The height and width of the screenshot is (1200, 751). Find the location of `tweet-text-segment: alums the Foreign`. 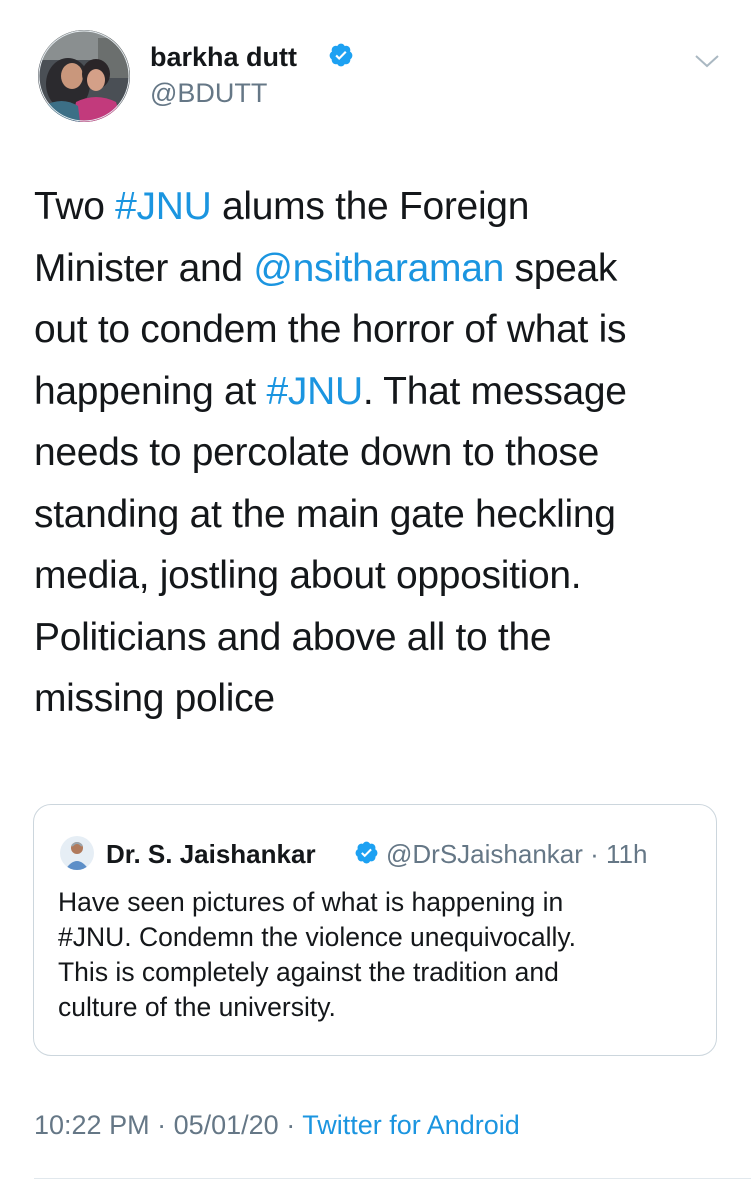

tweet-text-segment: alums the Foreign is located at coordinates (370, 206).